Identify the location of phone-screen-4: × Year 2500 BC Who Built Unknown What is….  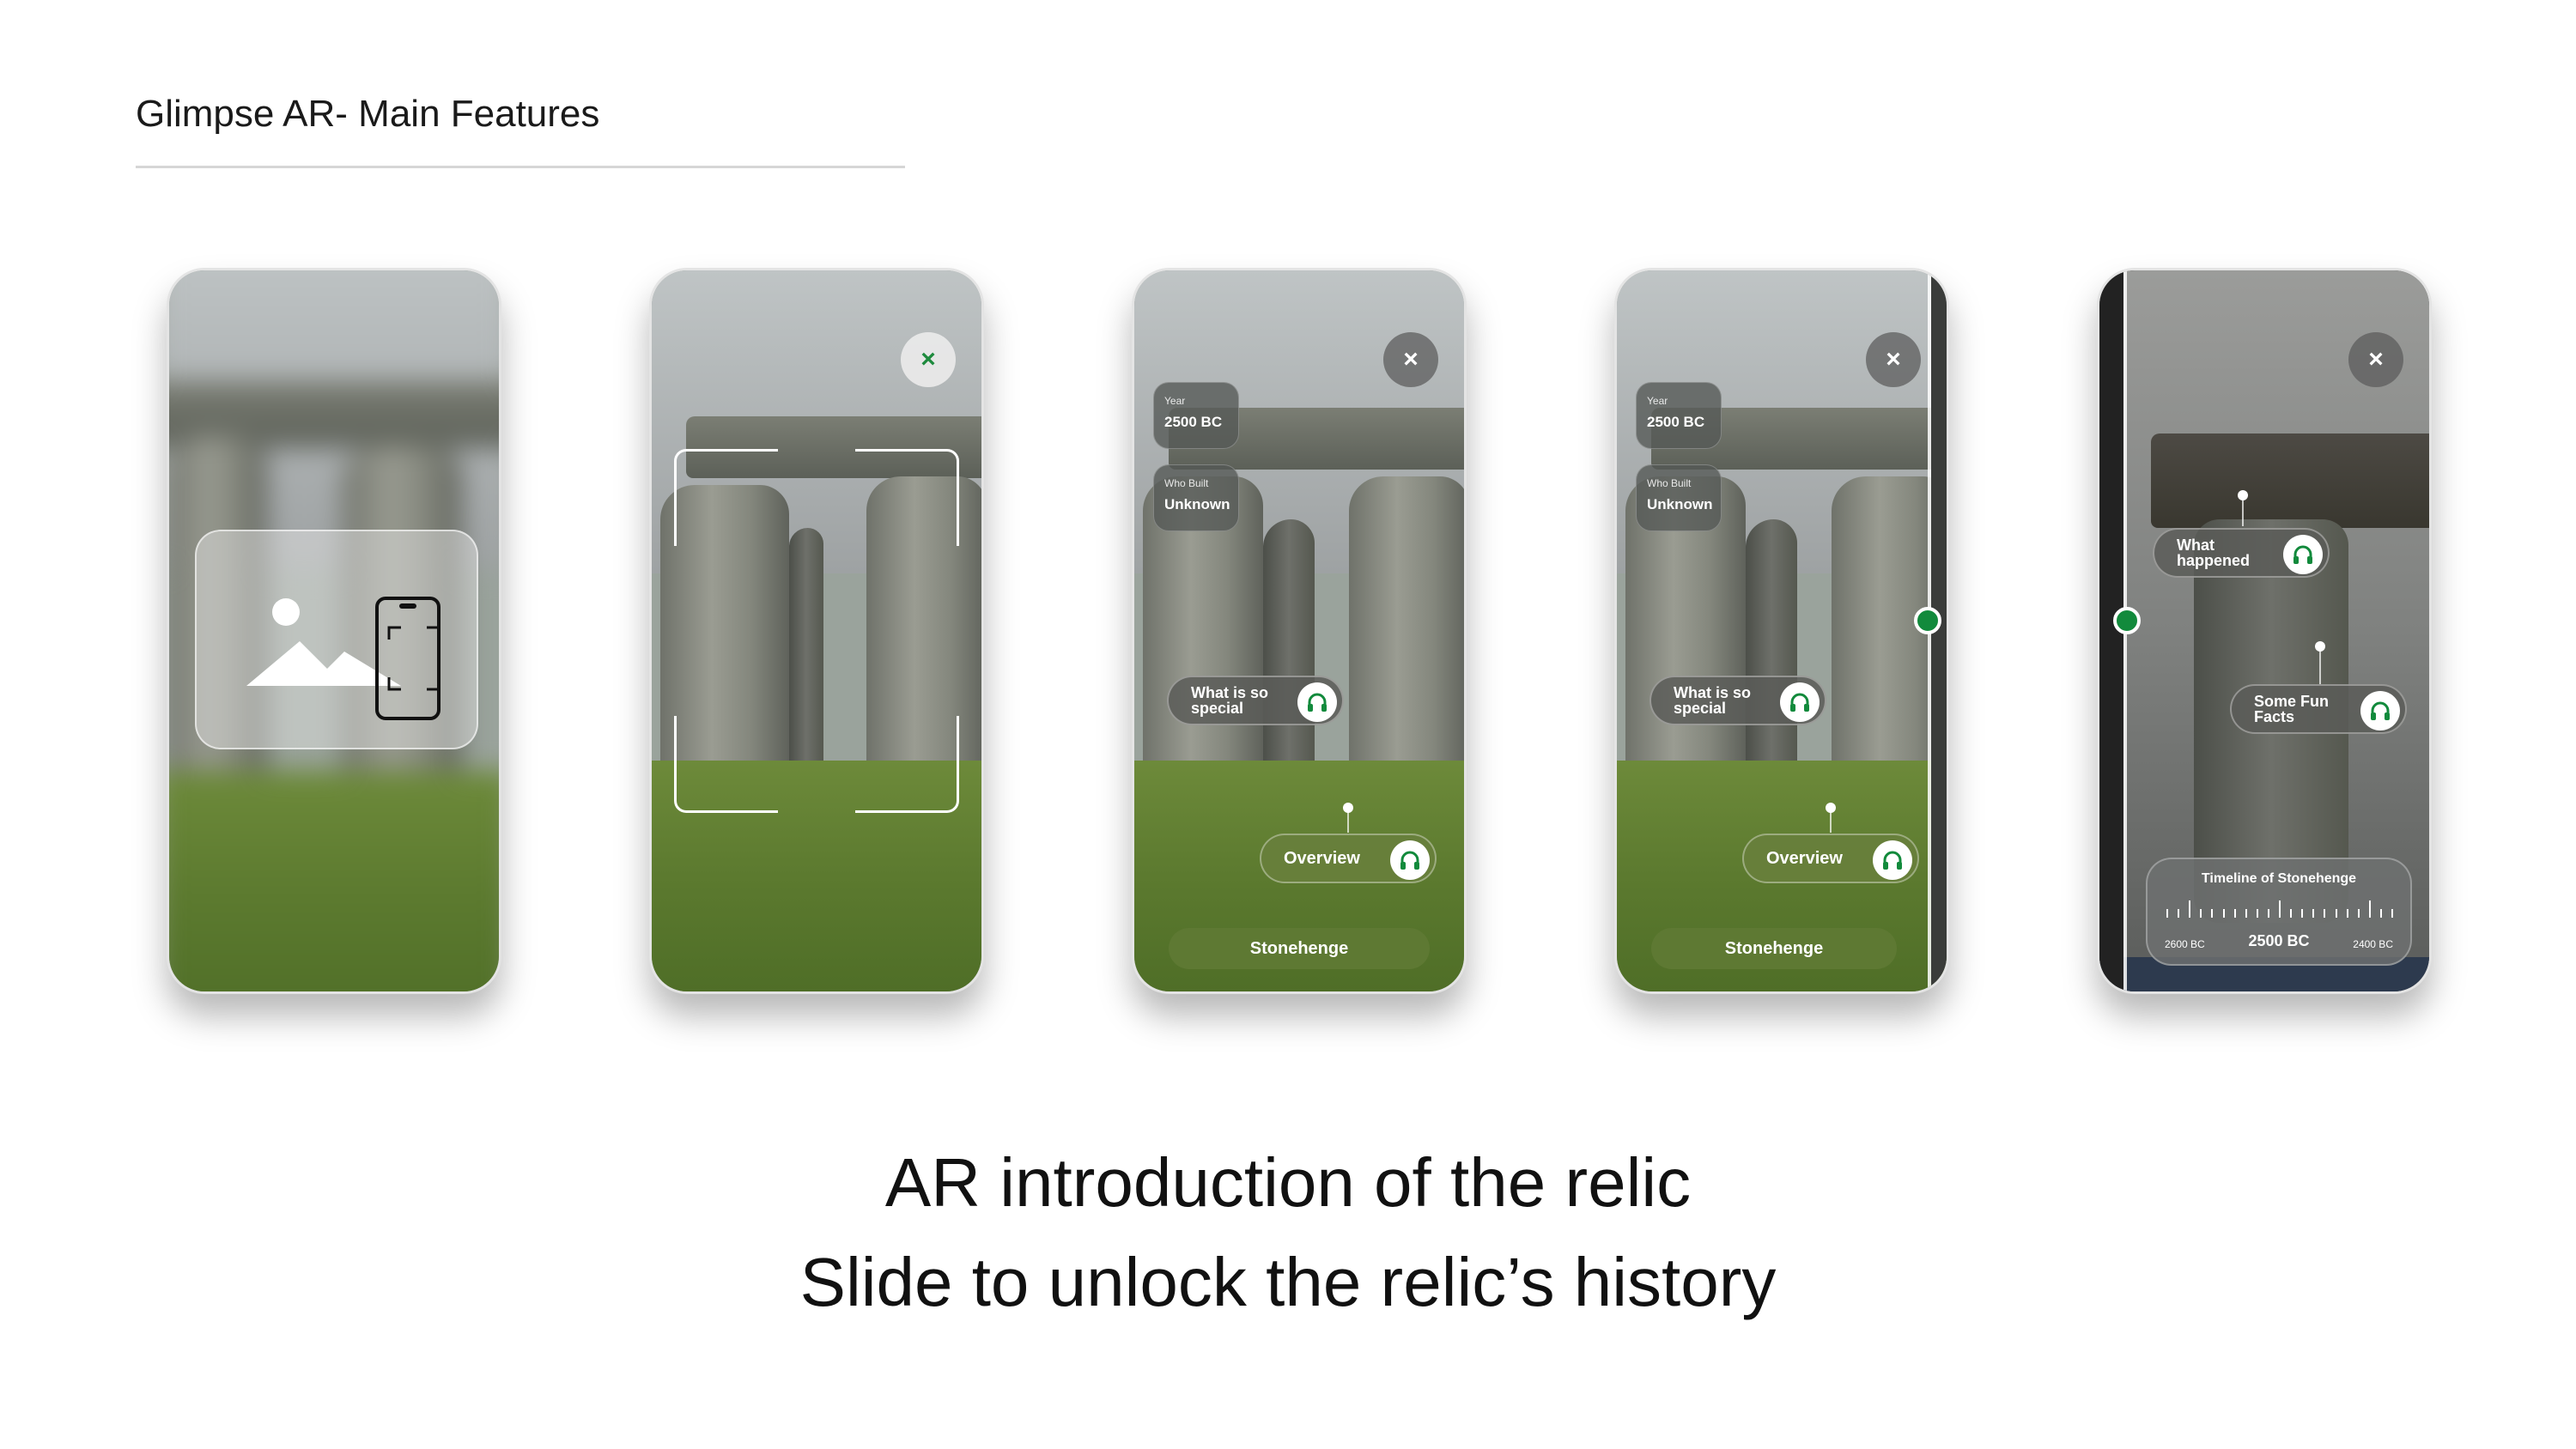
(1782, 631).